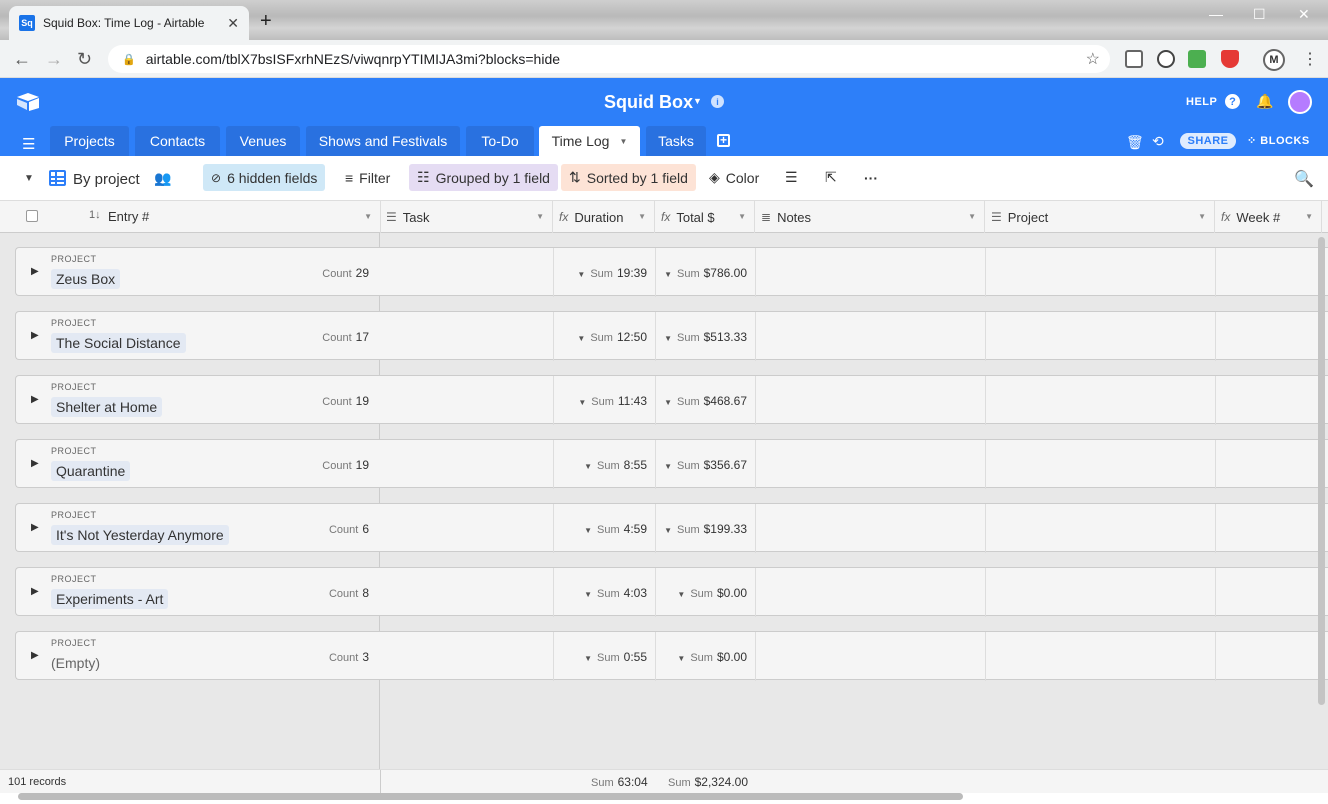  I want to click on close-tab-icon: ✕, so click(233, 23).